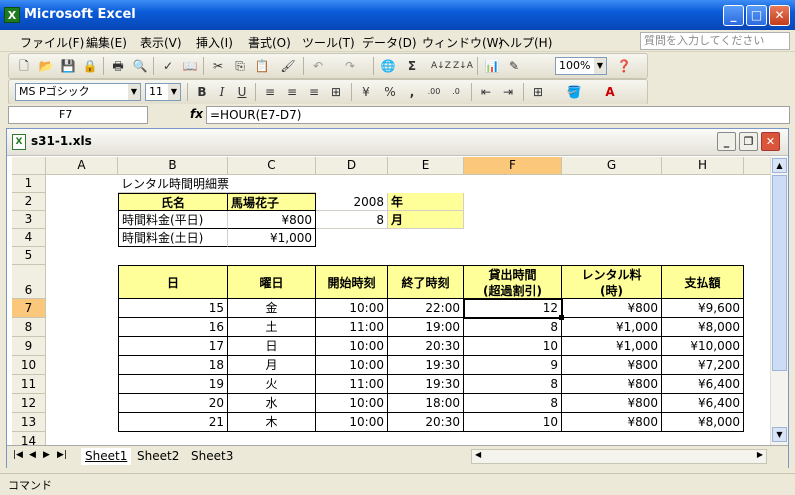 The height and width of the screenshot is (495, 795). Describe the element at coordinates (29, 238) in the screenshot. I see `row-header-4: 4` at that location.